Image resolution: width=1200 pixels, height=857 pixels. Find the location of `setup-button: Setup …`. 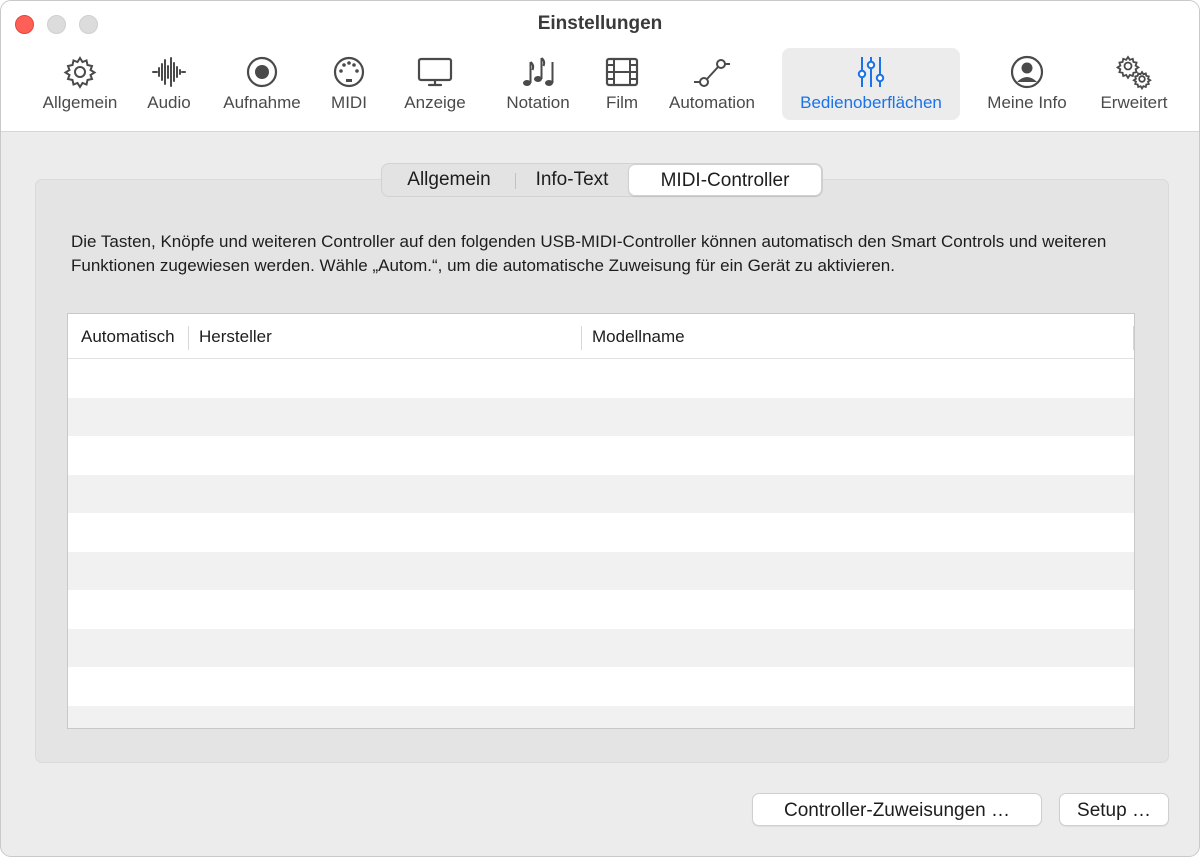

setup-button: Setup … is located at coordinates (1114, 809).